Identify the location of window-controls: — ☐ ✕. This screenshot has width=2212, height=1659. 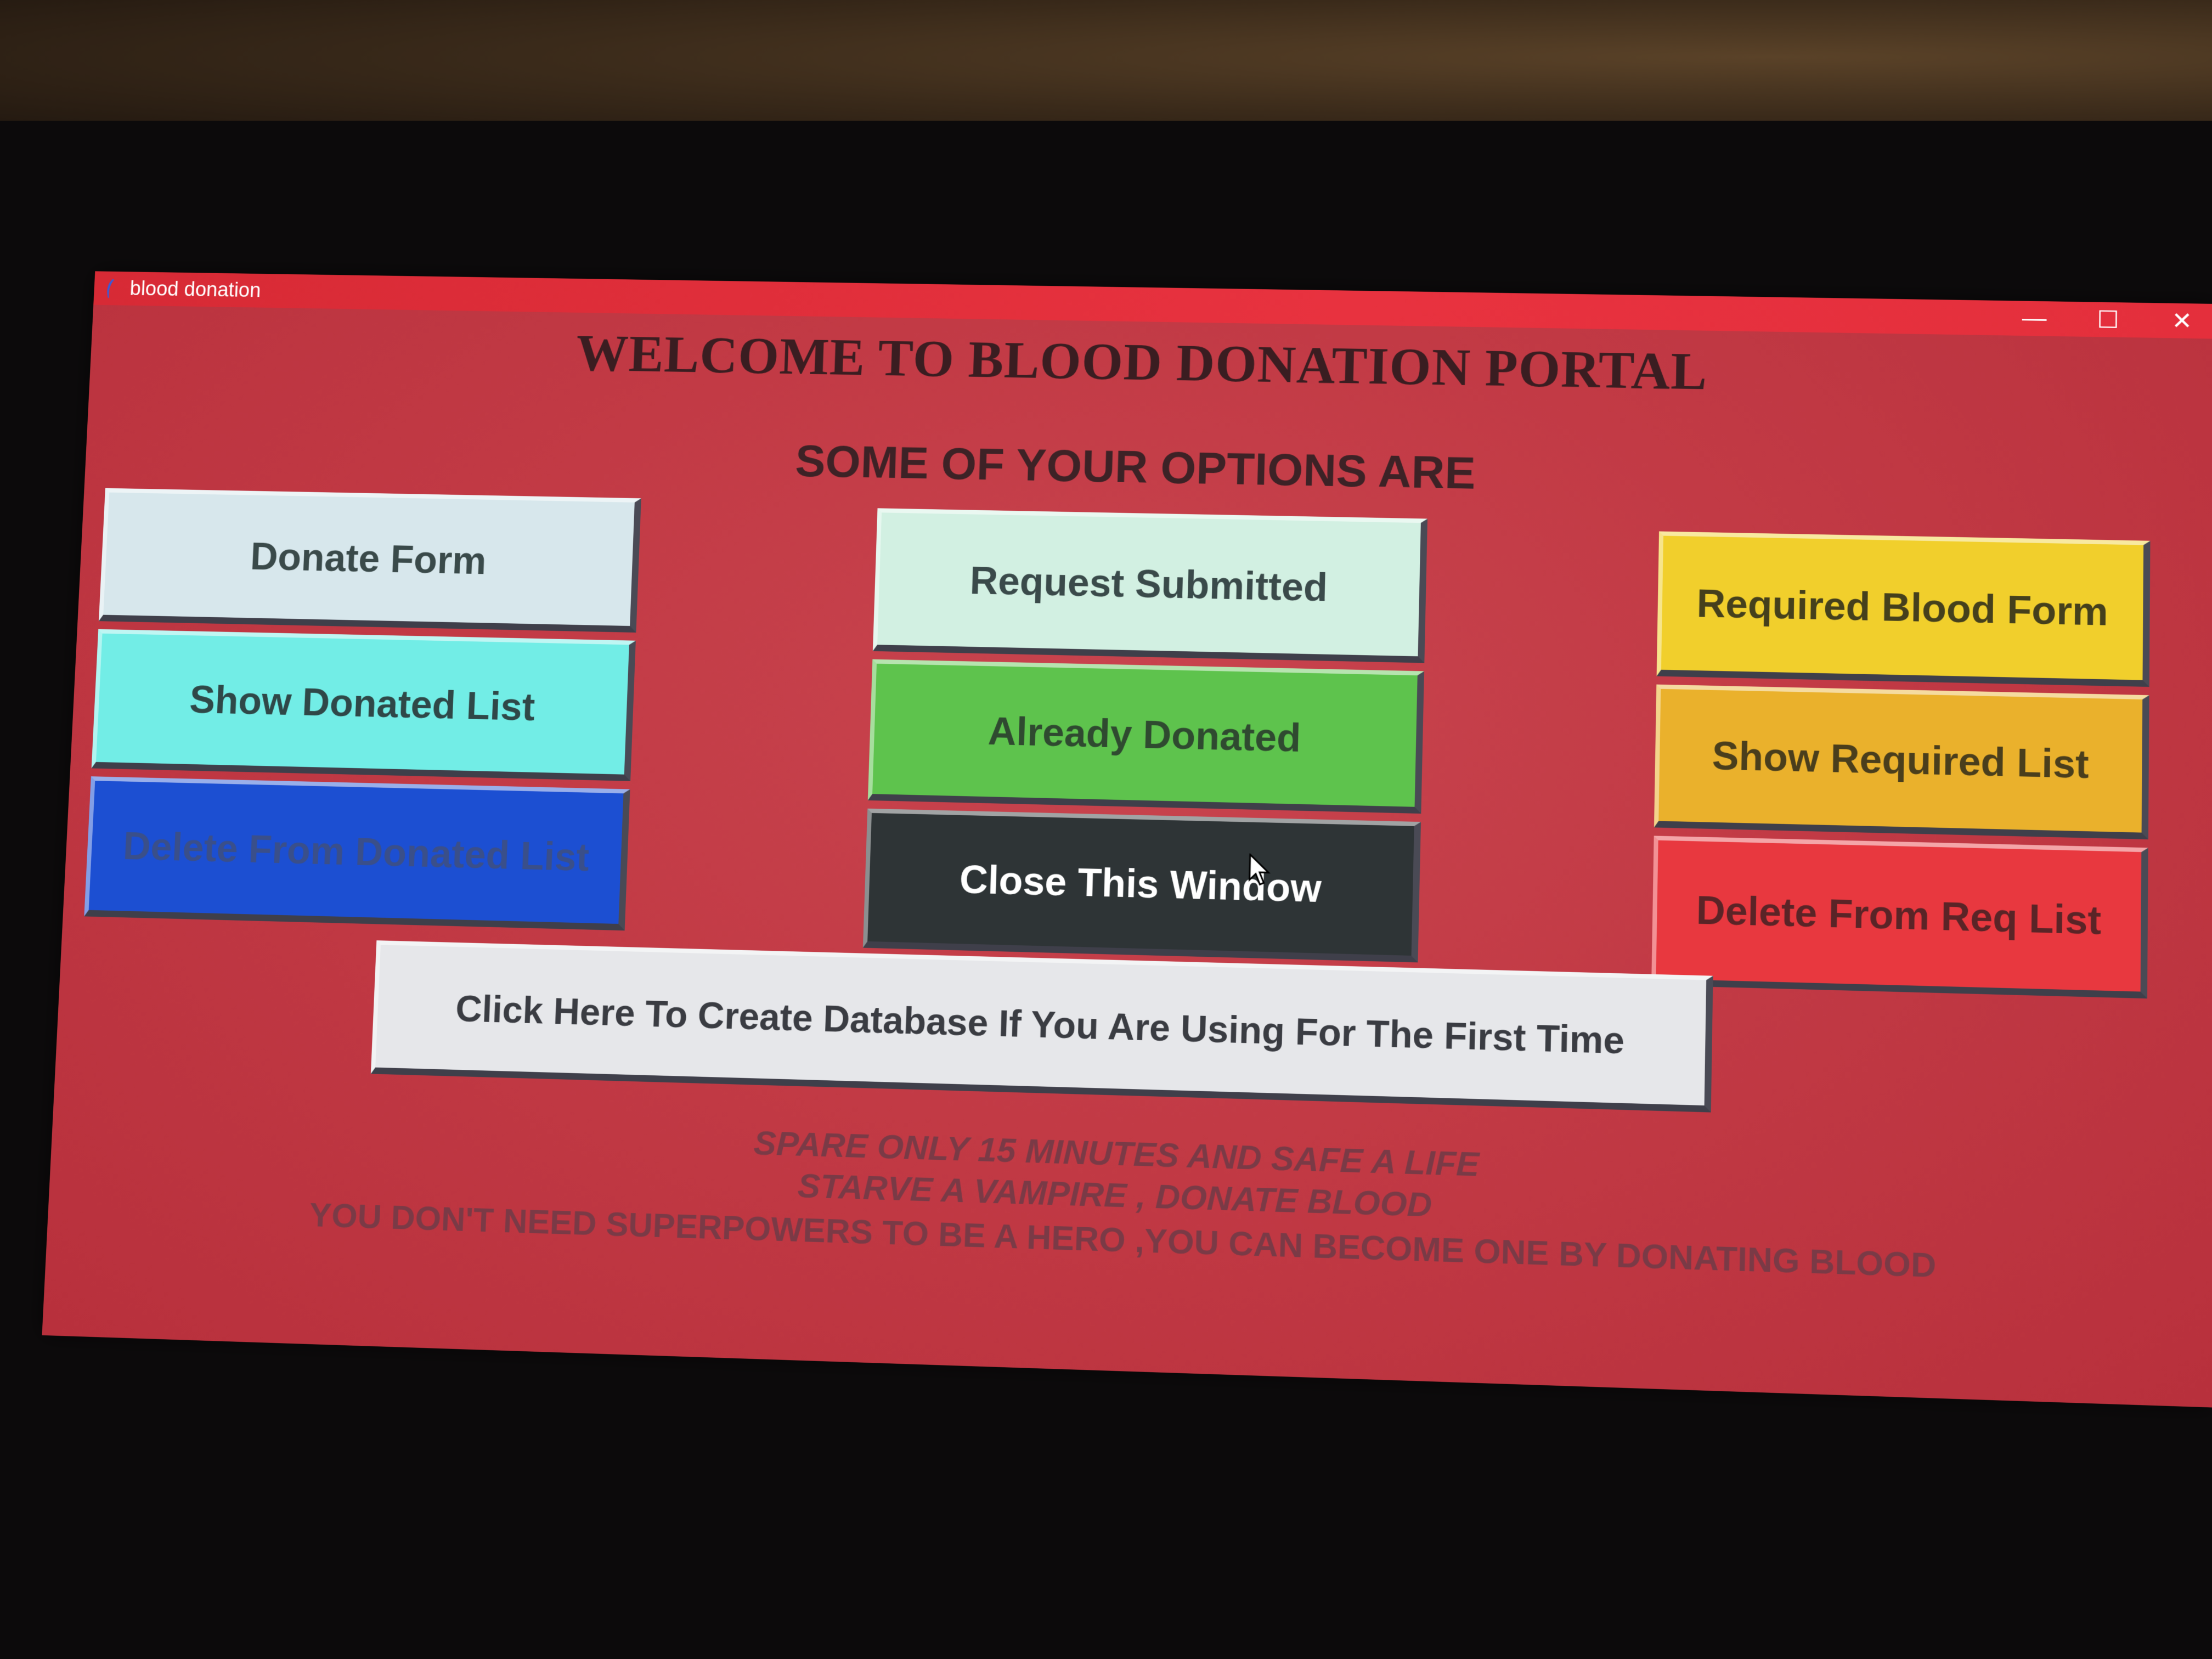
(2104, 320).